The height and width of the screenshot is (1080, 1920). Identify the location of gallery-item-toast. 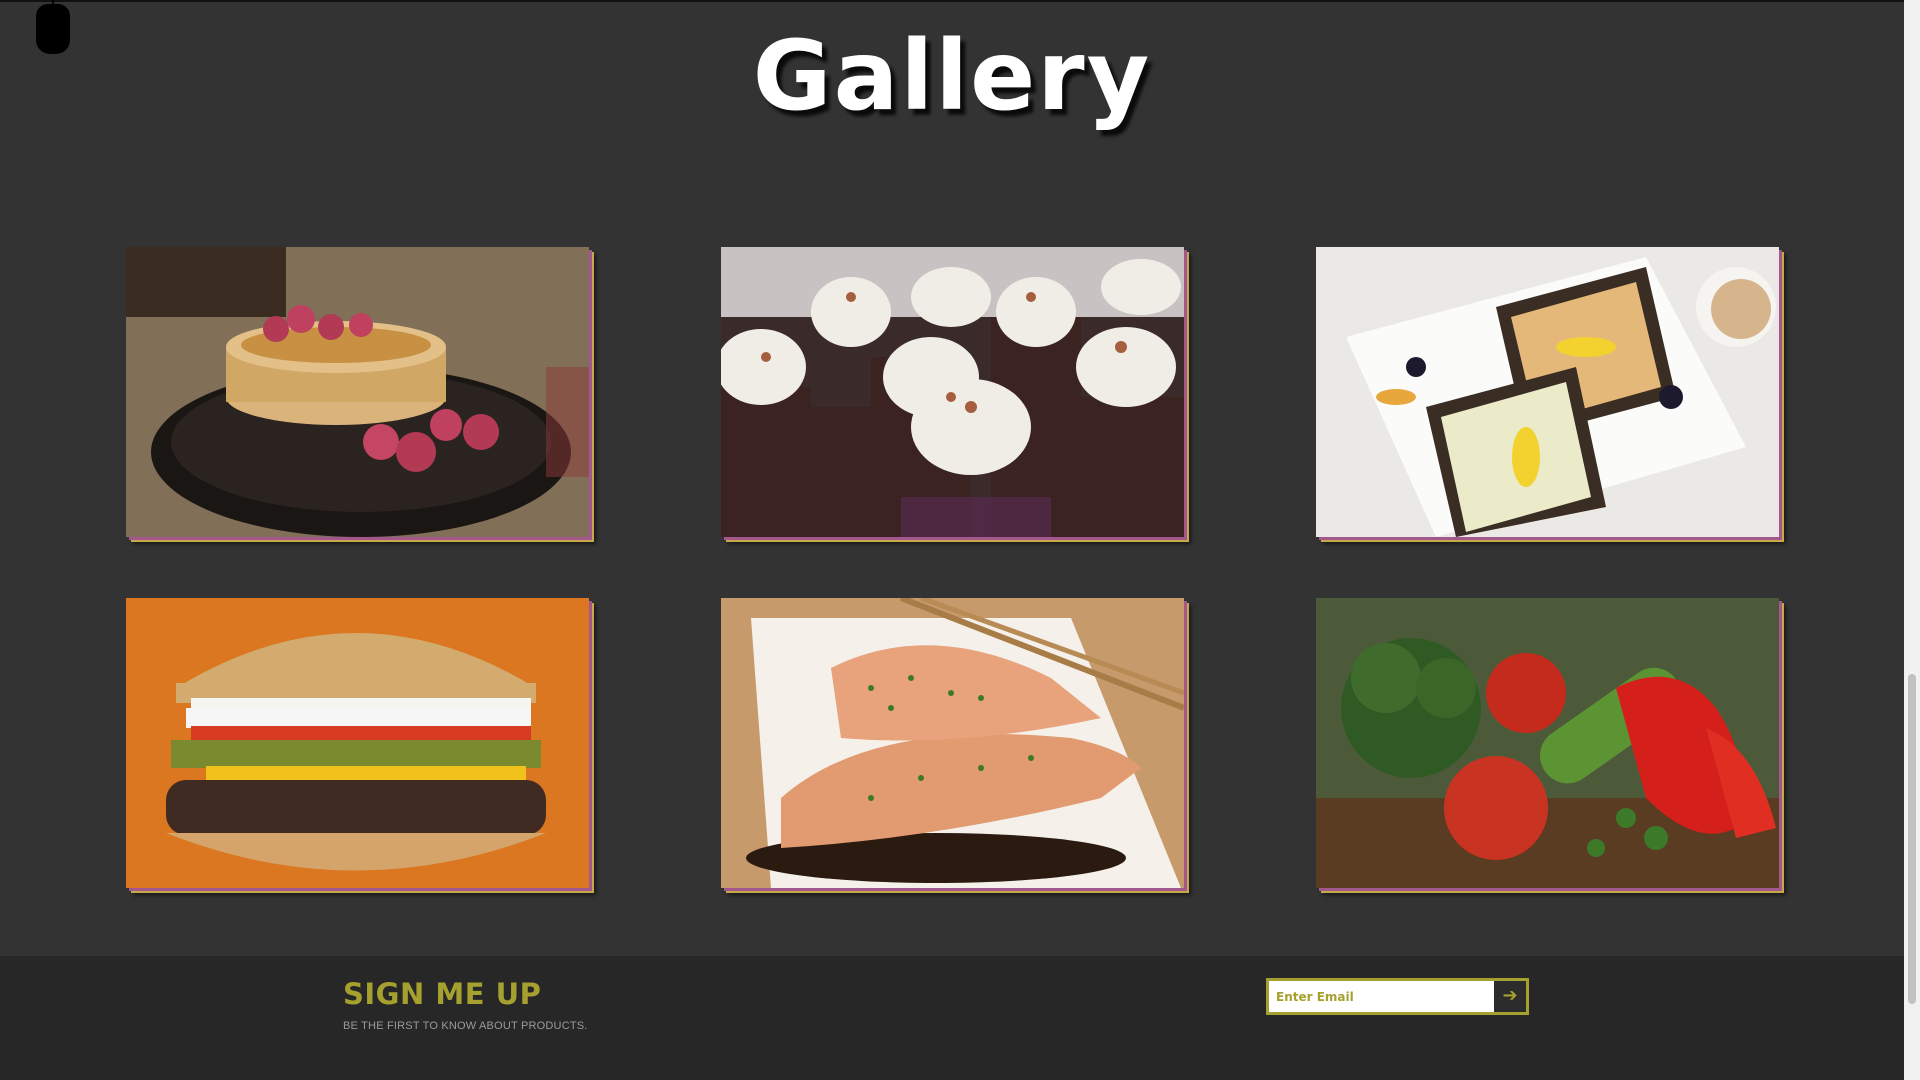
(1547, 392).